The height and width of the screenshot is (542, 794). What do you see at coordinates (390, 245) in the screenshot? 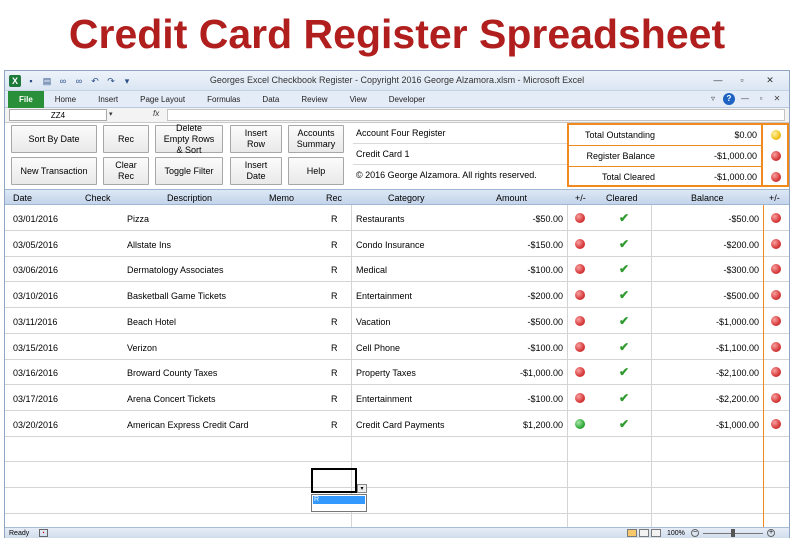
I see `cell-category: Condo Insurance` at bounding box center [390, 245].